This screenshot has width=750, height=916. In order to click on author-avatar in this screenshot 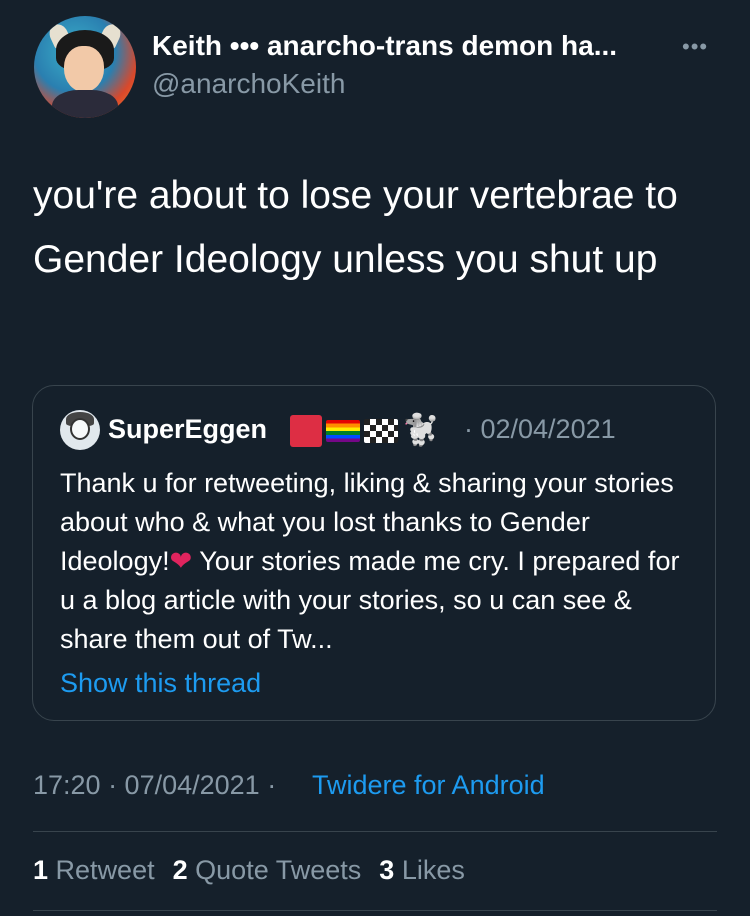, I will do `click(85, 67)`.